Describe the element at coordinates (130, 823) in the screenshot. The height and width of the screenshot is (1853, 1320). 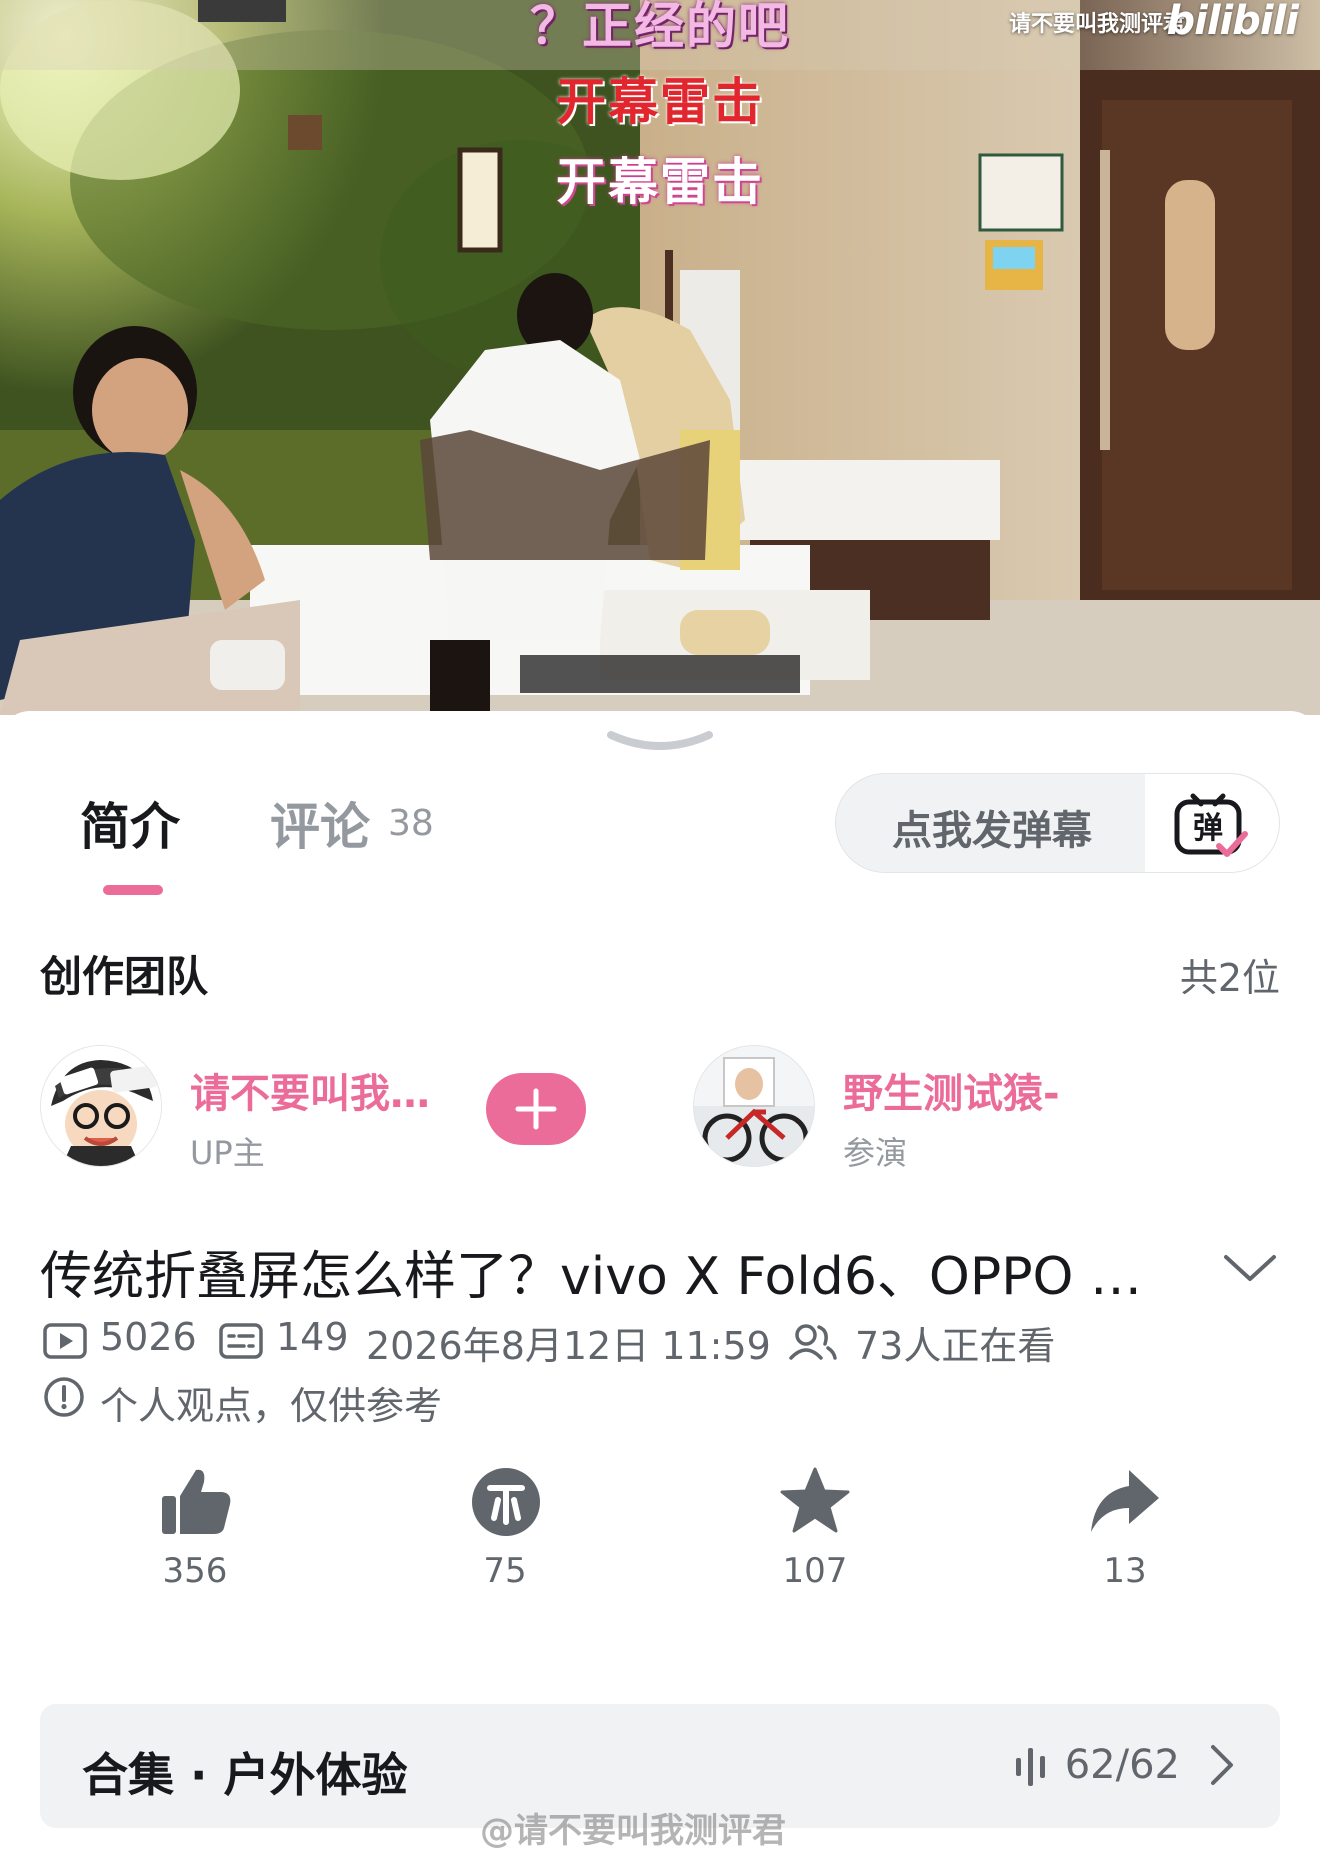
I see `tab-intro: 简介` at that location.